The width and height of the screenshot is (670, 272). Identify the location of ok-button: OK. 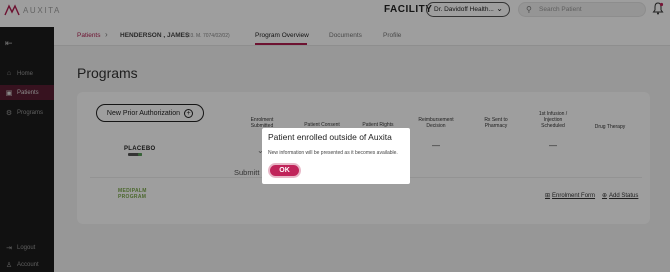
(284, 170).